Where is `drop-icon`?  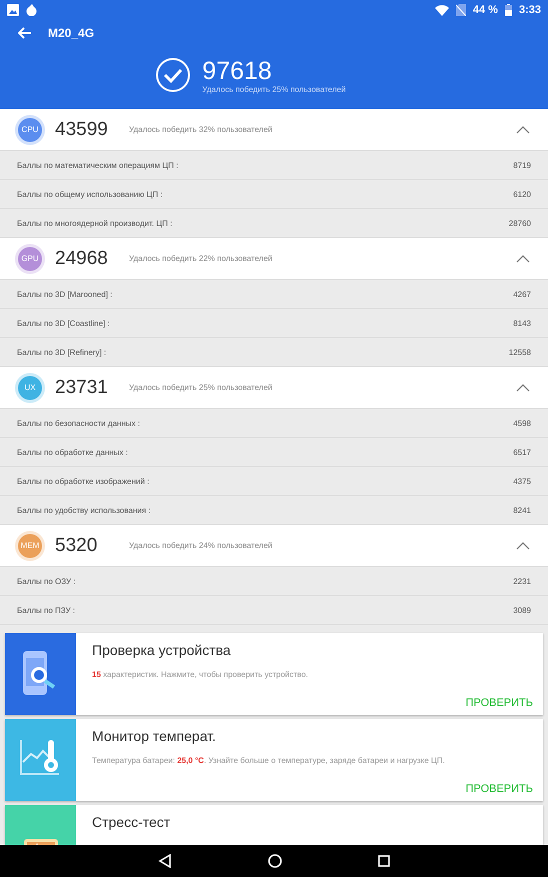
drop-icon is located at coordinates (32, 10).